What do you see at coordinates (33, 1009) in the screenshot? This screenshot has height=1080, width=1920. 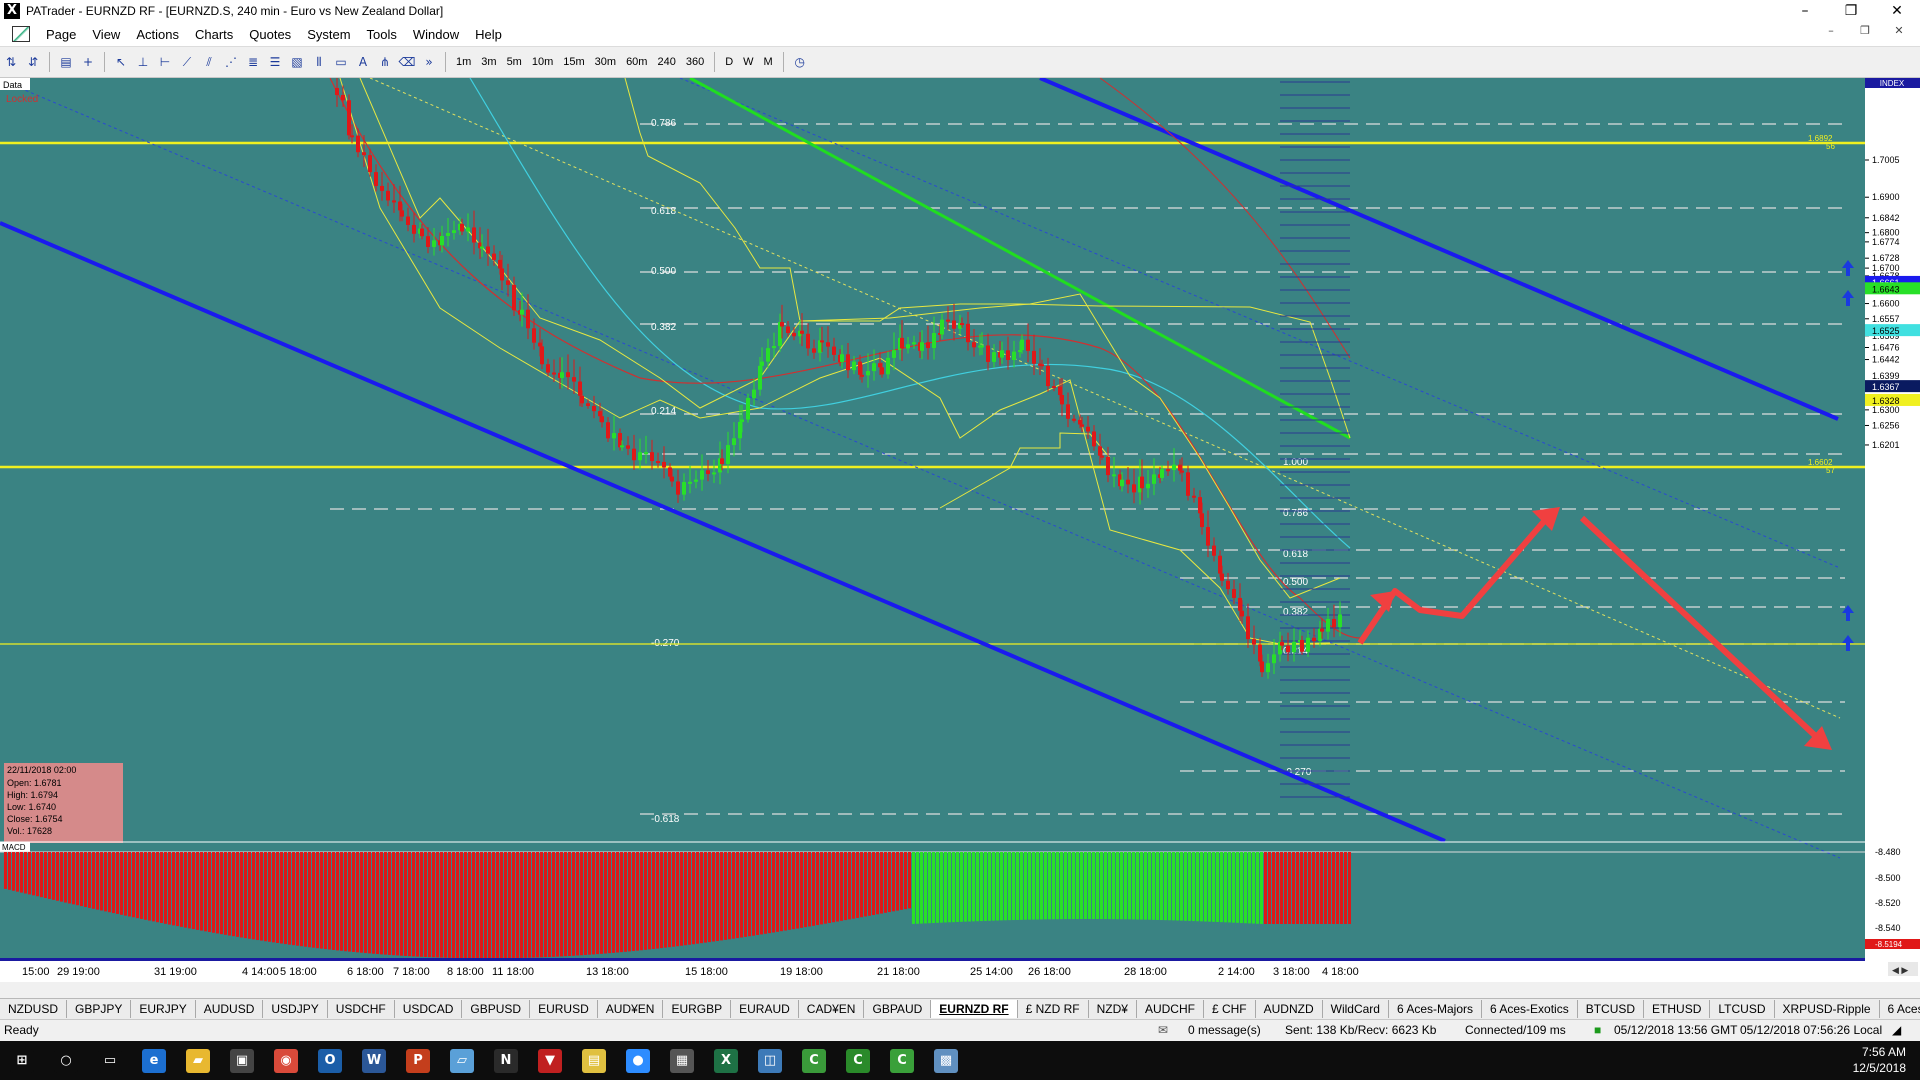 I see `tab-nzdusd: NZDUSD` at bounding box center [33, 1009].